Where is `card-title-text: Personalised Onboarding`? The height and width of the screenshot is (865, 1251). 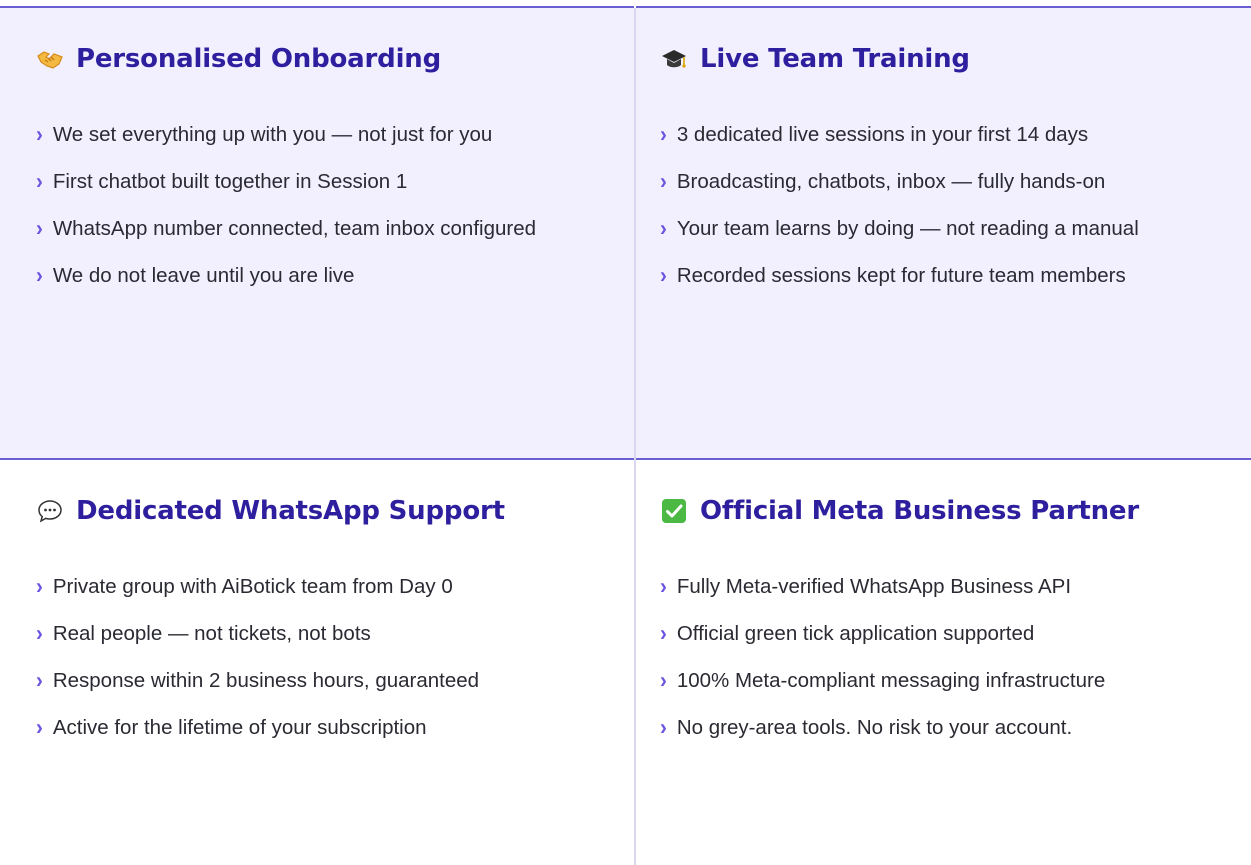 card-title-text: Personalised Onboarding is located at coordinates (258, 59).